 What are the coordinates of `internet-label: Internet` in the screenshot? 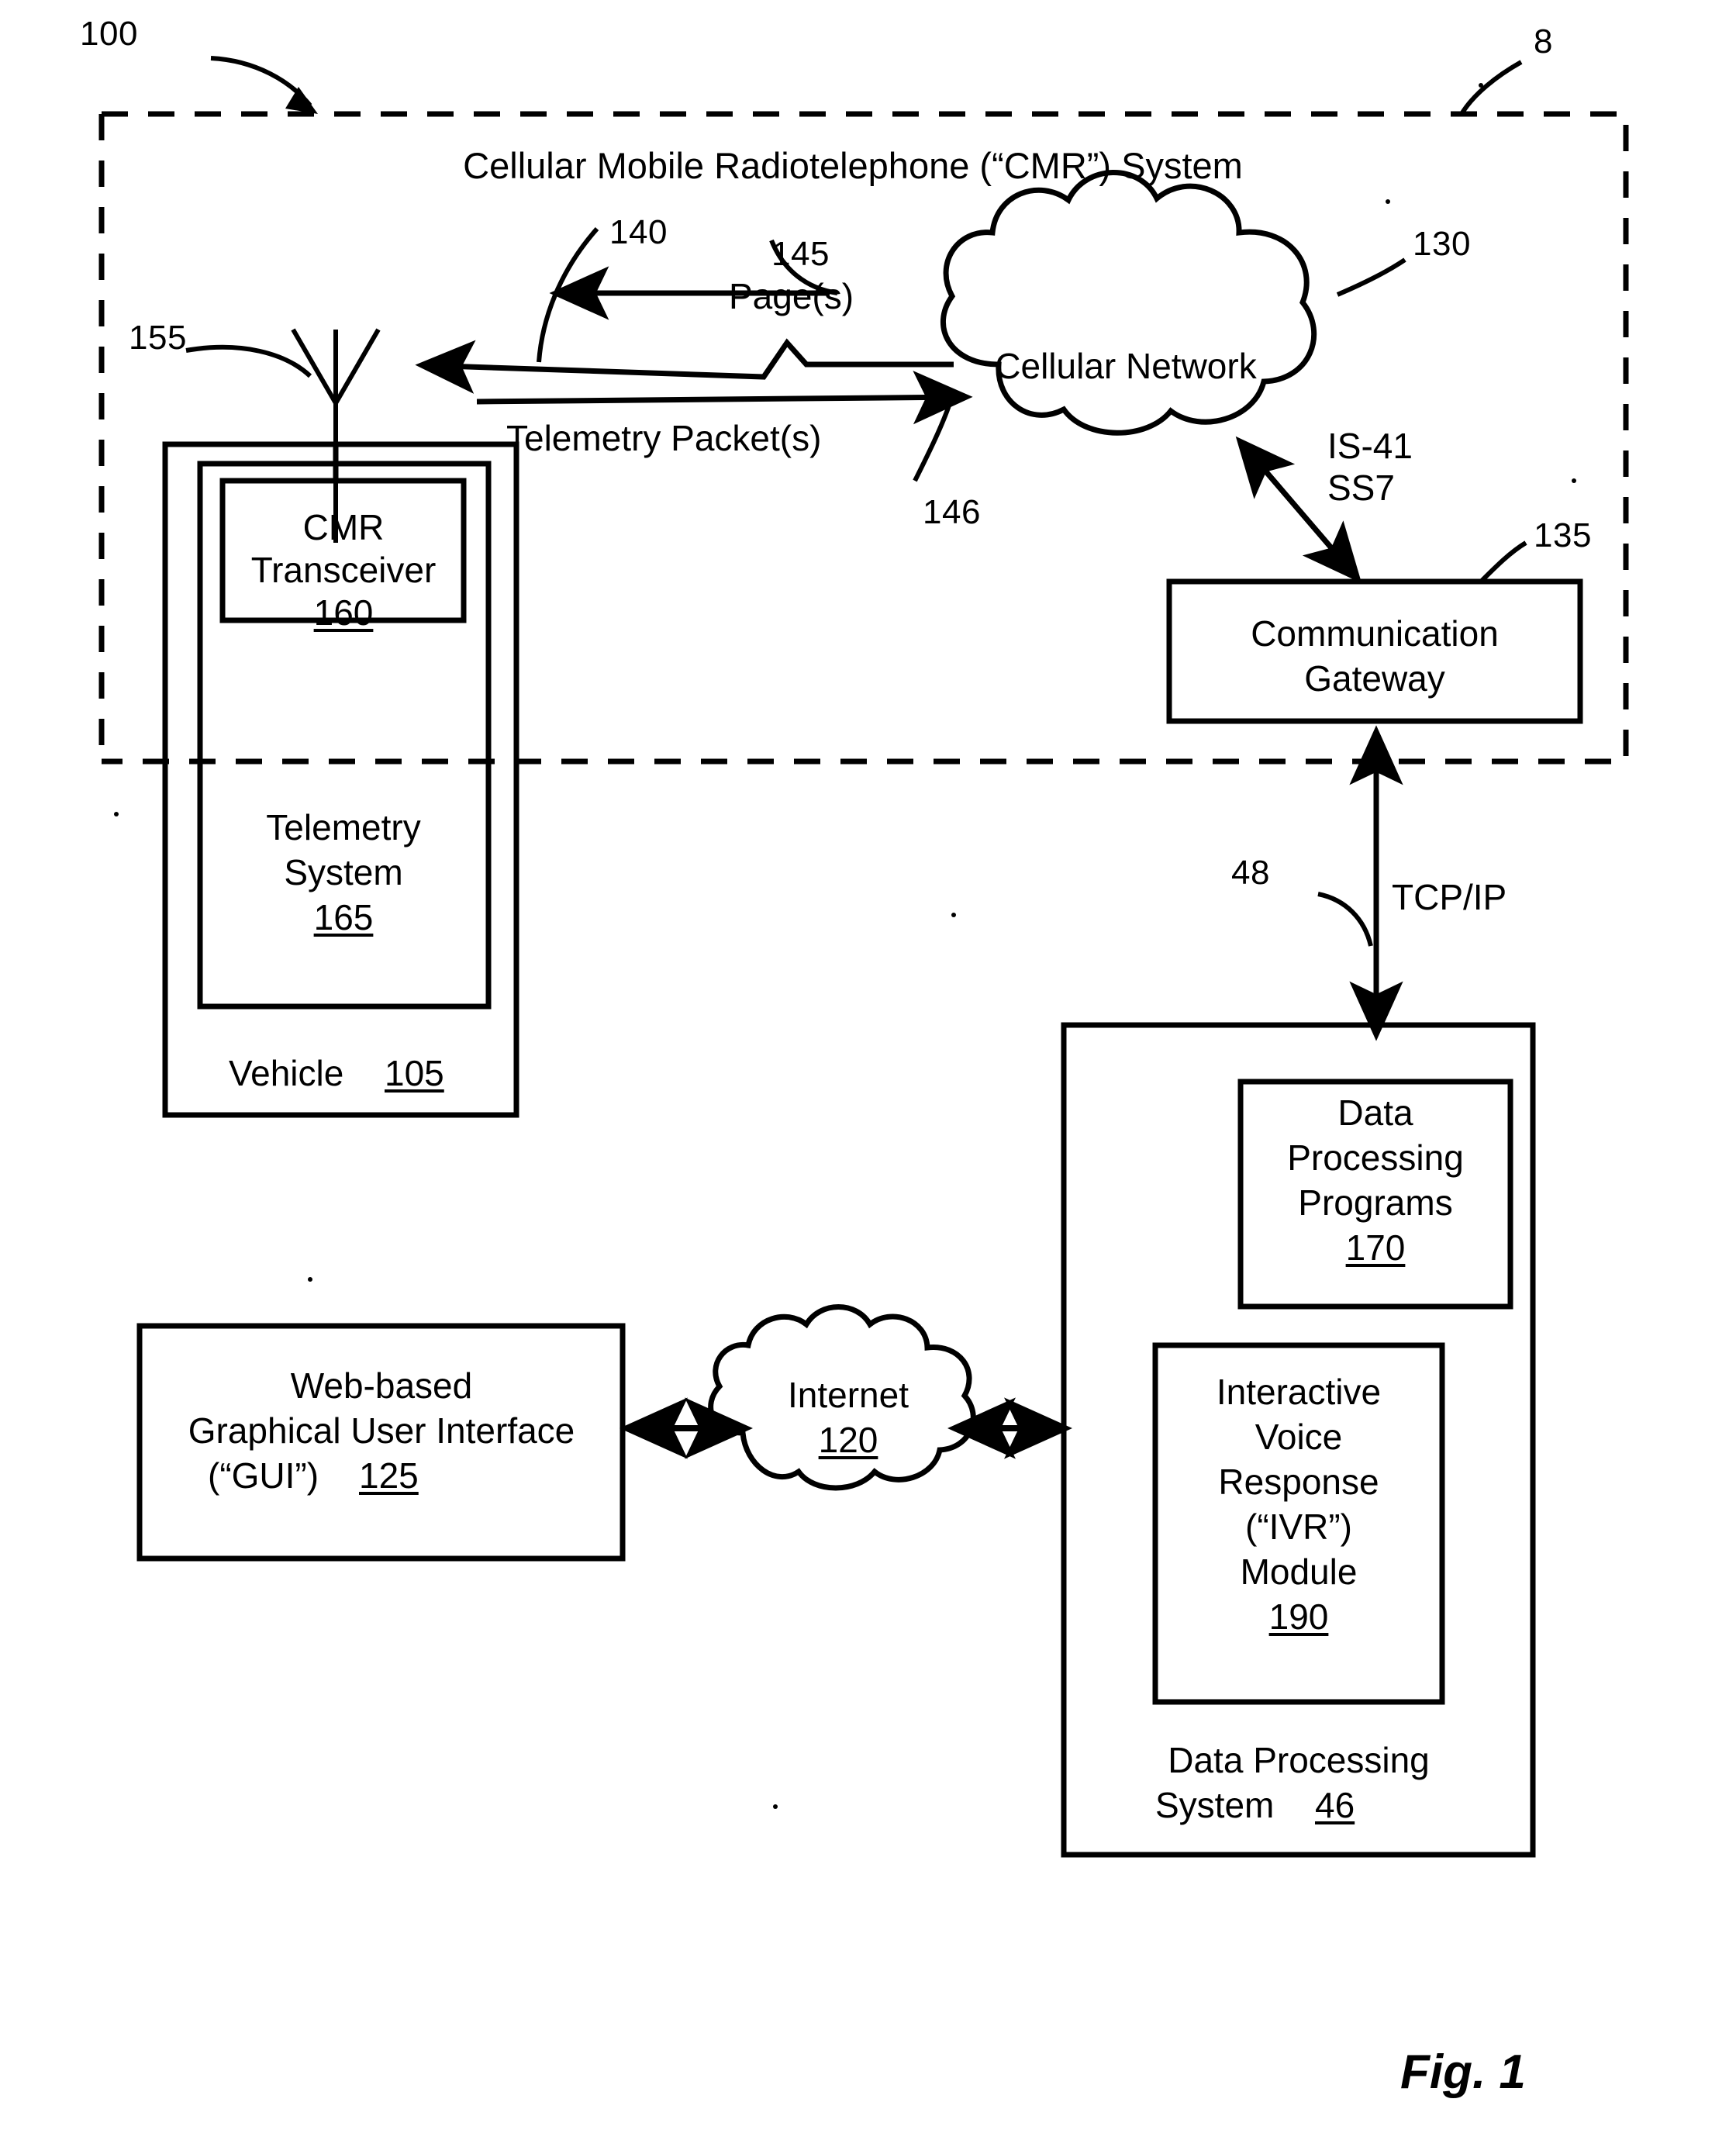 It's located at (848, 1395).